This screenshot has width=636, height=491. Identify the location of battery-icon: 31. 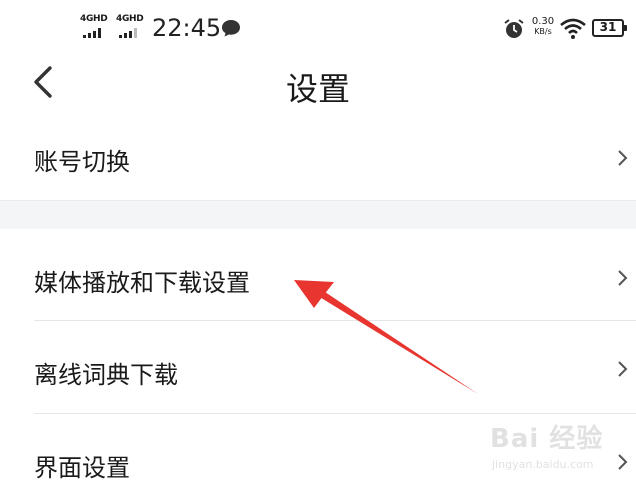
(609, 28).